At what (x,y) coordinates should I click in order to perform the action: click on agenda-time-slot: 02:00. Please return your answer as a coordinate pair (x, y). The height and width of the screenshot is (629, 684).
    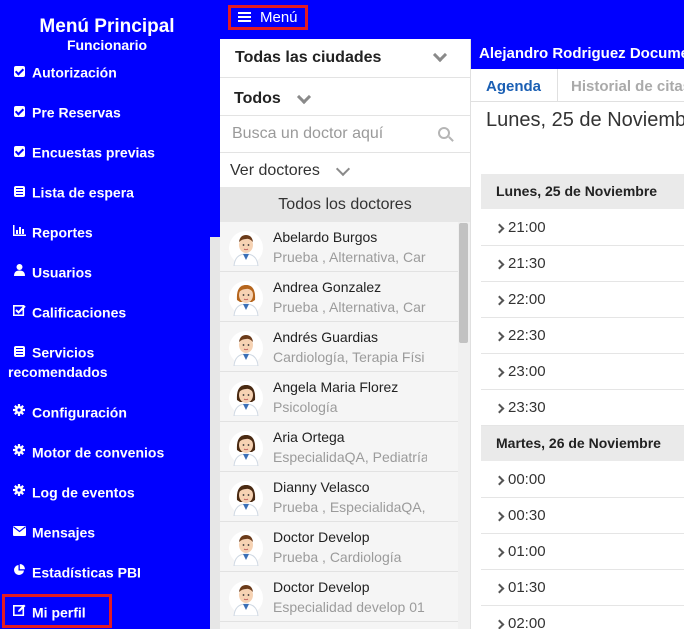
    Looking at the image, I should click on (582, 617).